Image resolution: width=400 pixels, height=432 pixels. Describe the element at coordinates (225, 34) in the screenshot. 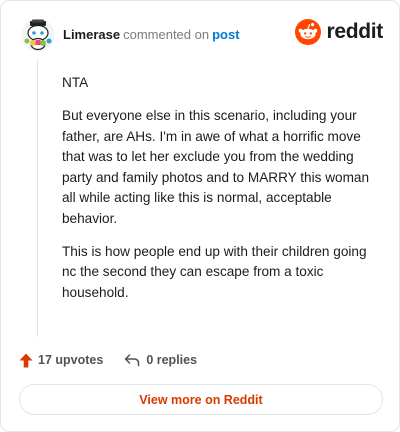

I see `post-link: post` at that location.